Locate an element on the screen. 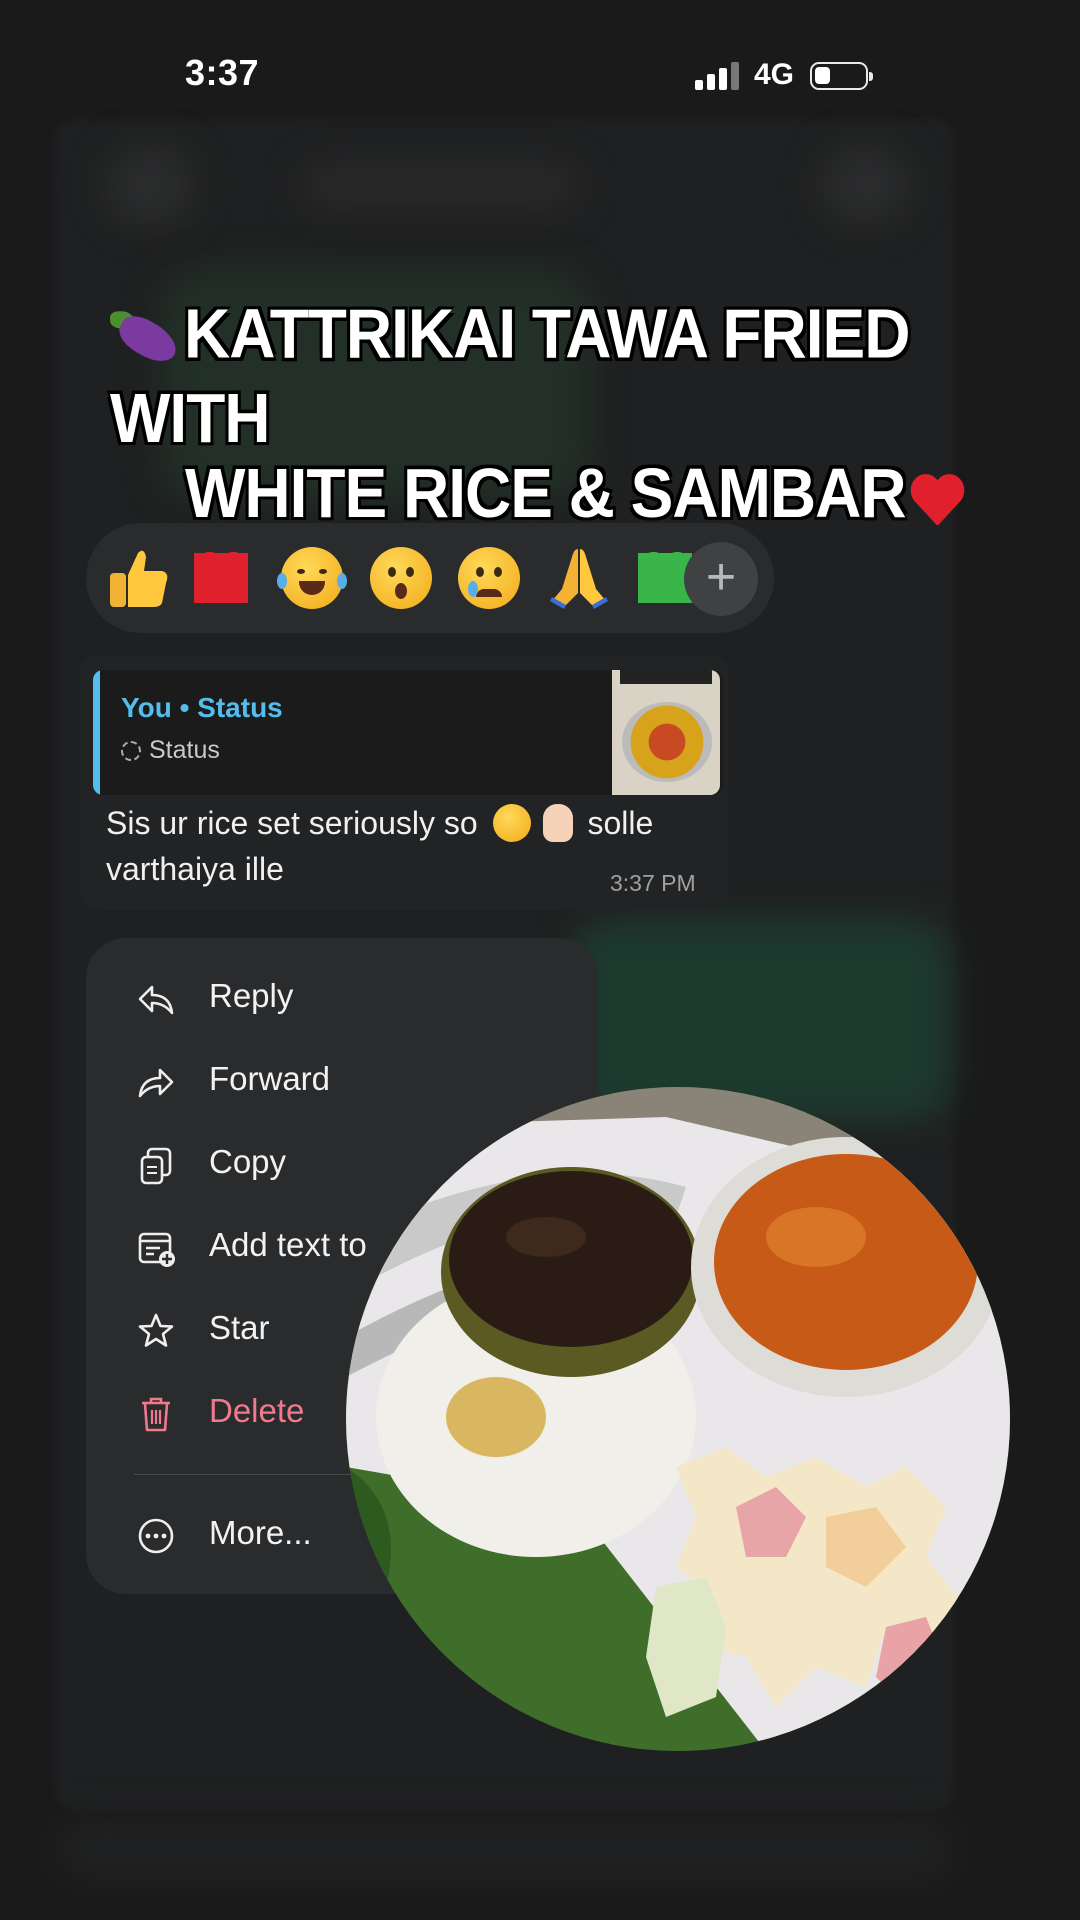  thumbs-up-icon is located at coordinates (139, 578).